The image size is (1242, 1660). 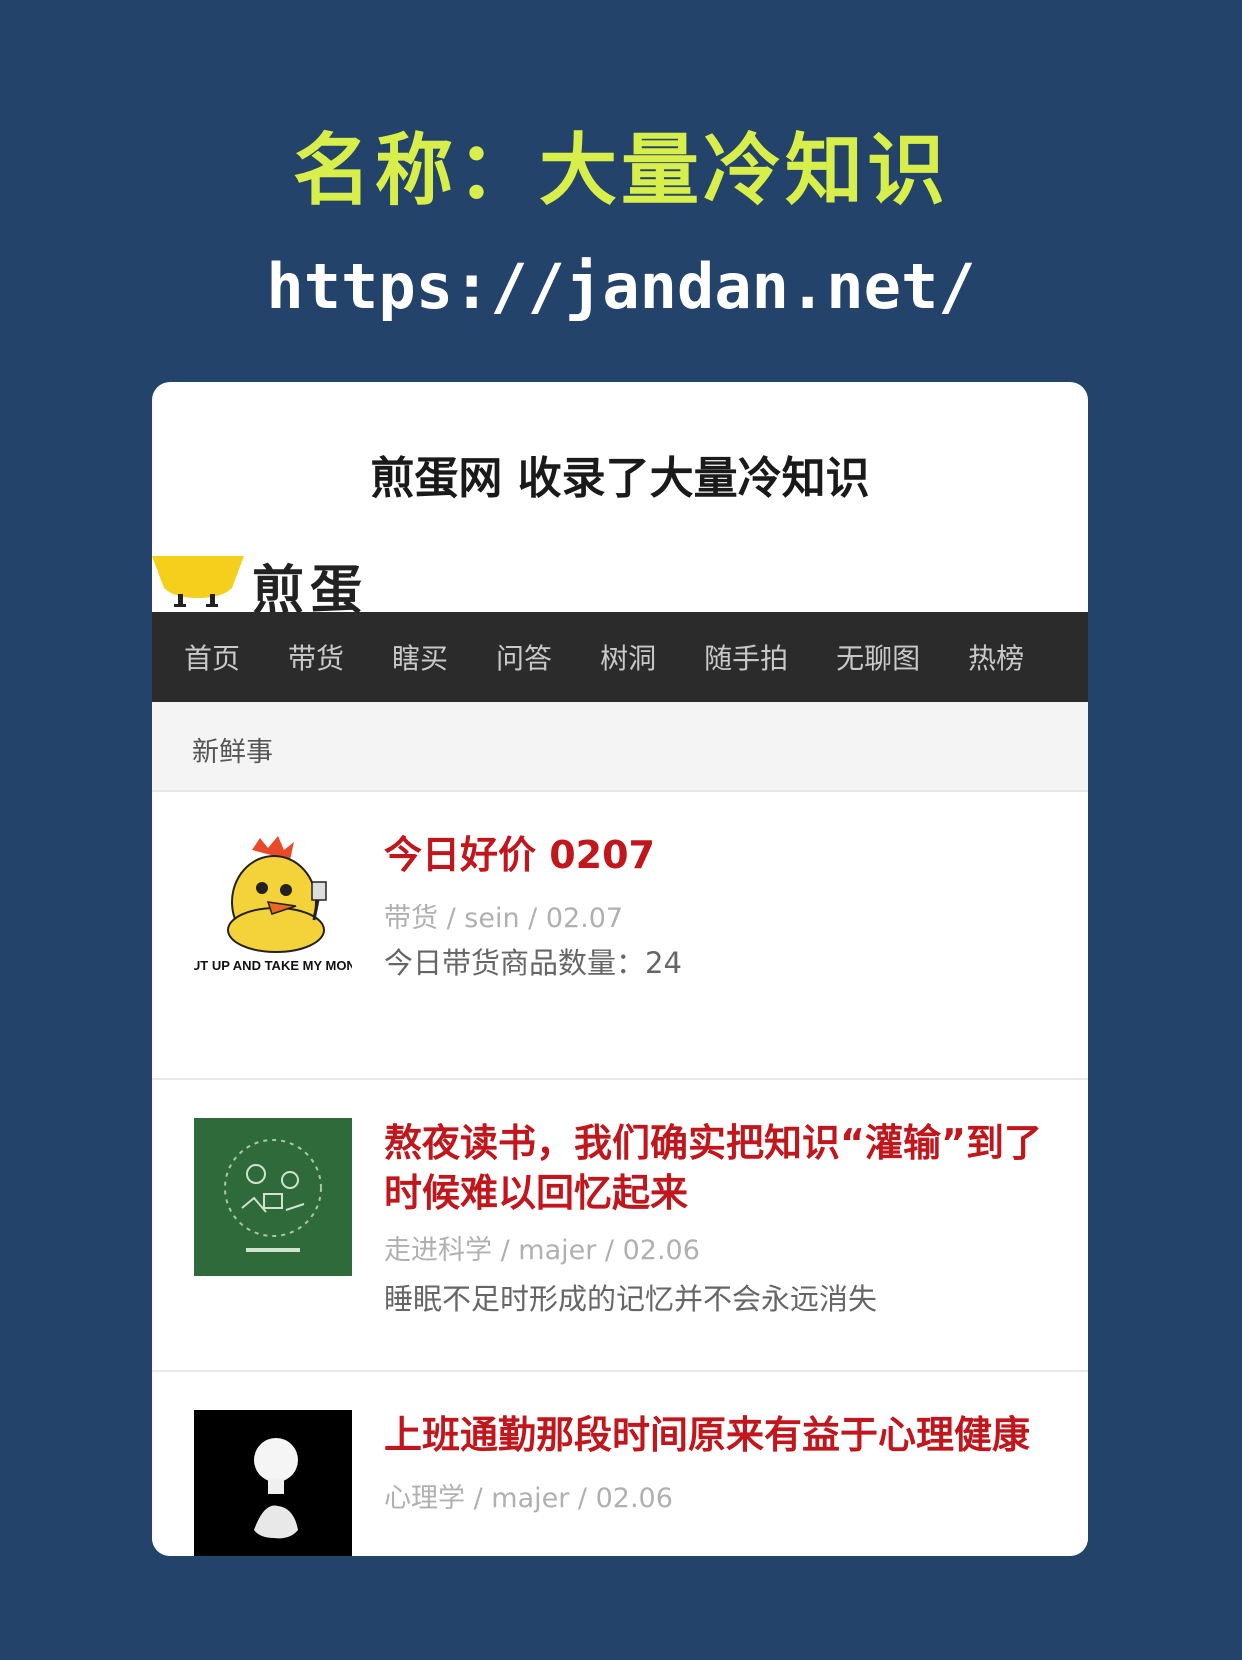 What do you see at coordinates (198, 581) in the screenshot?
I see `egg-logo-icon` at bounding box center [198, 581].